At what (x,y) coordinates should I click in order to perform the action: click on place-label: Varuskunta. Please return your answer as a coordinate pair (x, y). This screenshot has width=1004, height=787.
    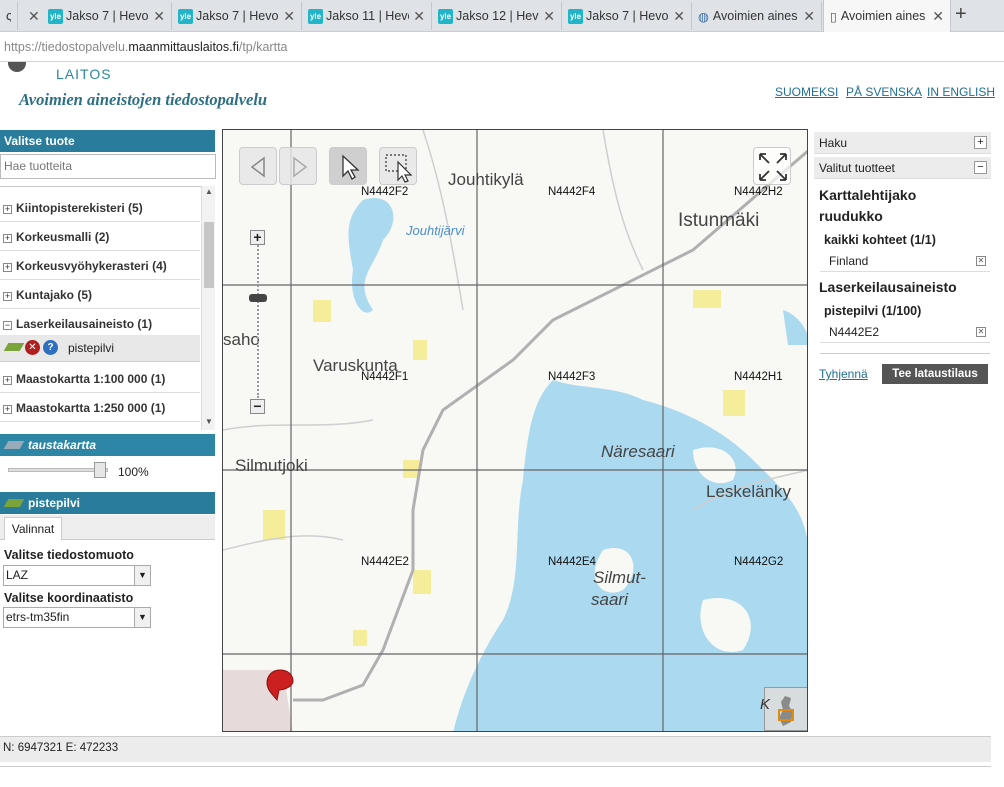
    Looking at the image, I should click on (355, 365).